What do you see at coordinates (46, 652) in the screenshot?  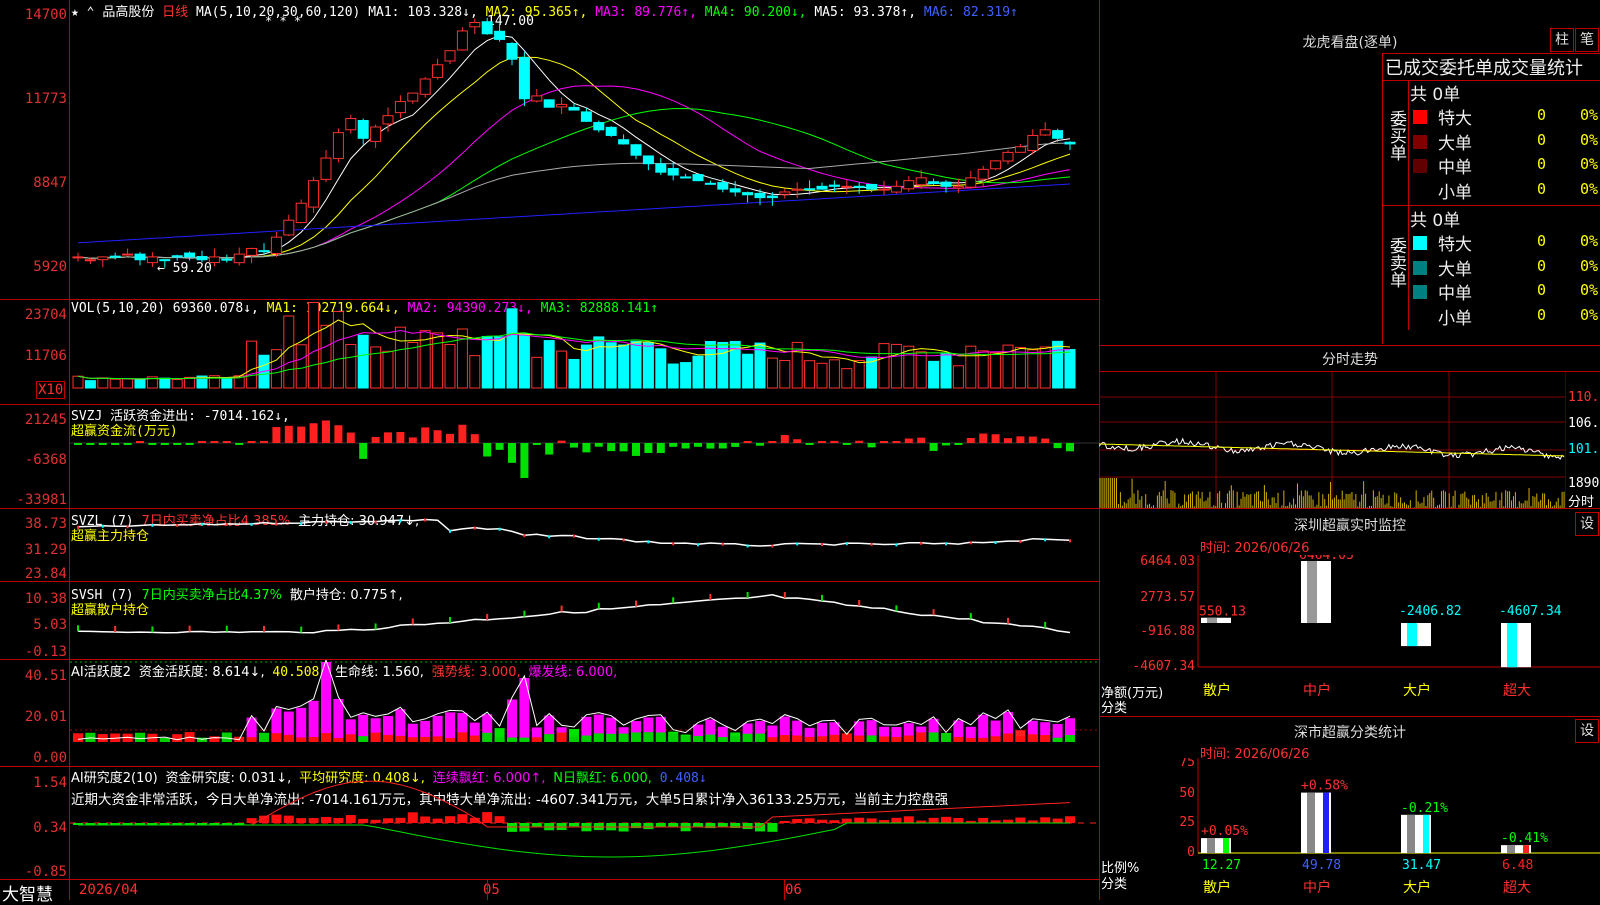 I see `y-tick-label: -0.13` at bounding box center [46, 652].